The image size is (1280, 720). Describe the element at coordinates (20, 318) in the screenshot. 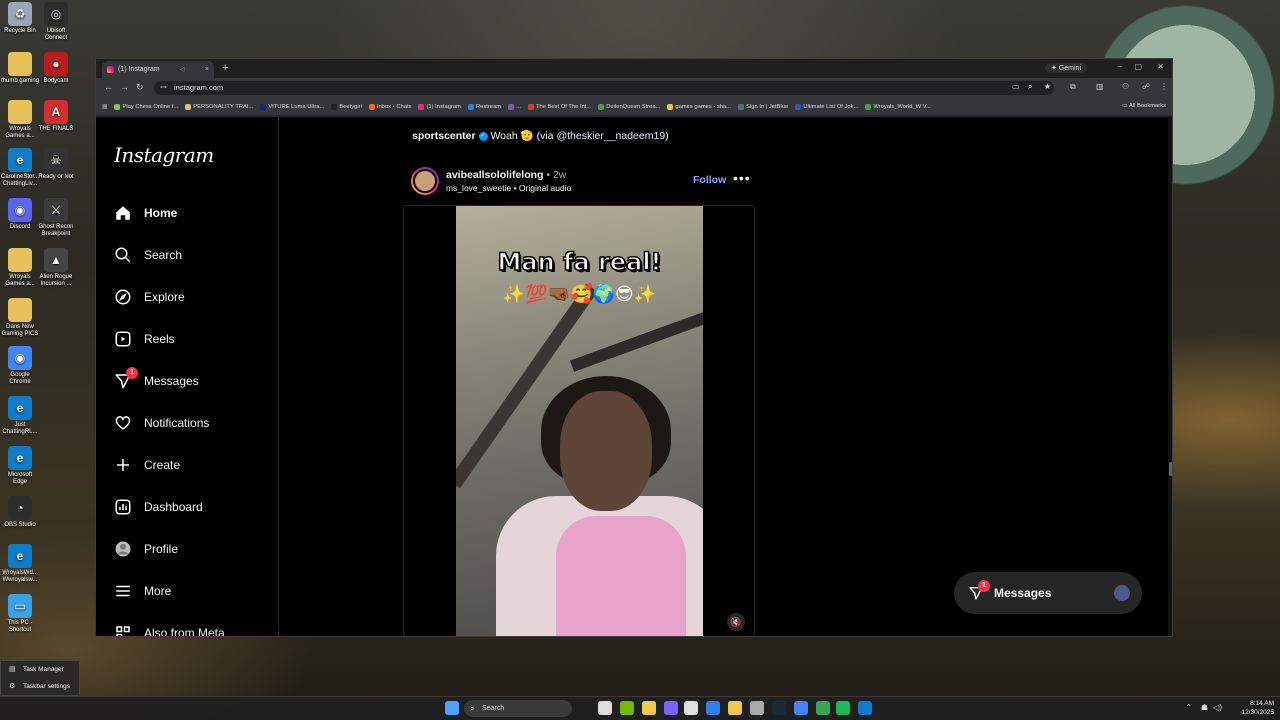

I see `desktop-icon: Dans New Gaming PICS` at that location.